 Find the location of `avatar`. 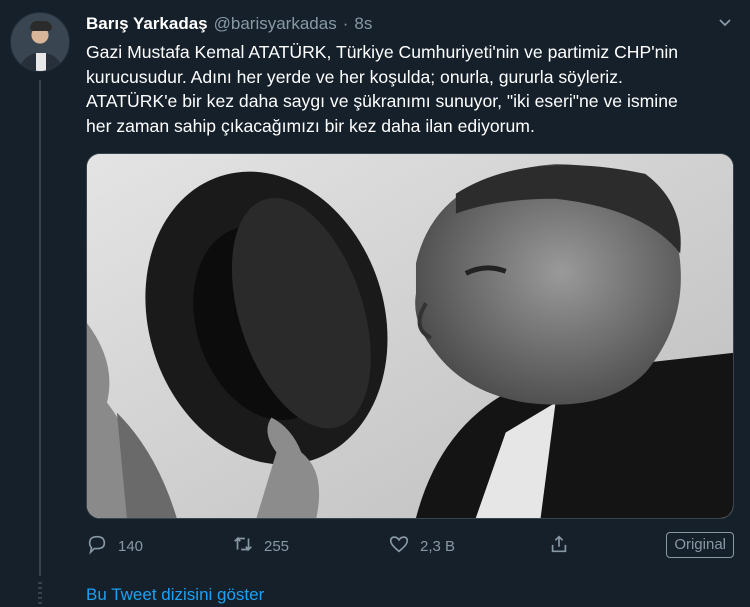

avatar is located at coordinates (40, 42).